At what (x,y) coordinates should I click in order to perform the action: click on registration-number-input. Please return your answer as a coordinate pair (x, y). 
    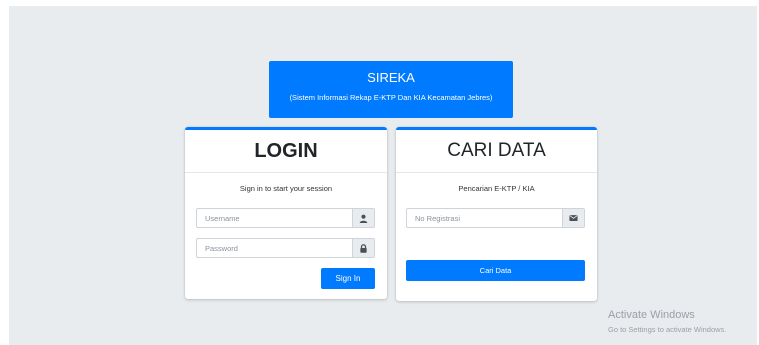
    Looking at the image, I should click on (484, 218).